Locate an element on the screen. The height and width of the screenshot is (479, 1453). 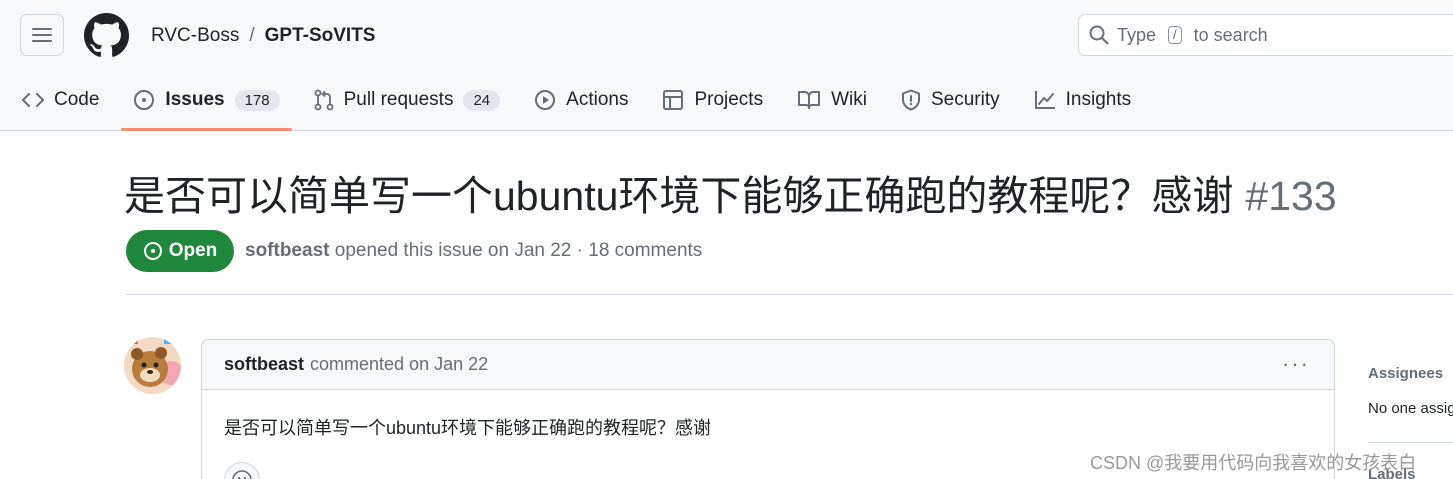
smiley-icon is located at coordinates (242, 474).